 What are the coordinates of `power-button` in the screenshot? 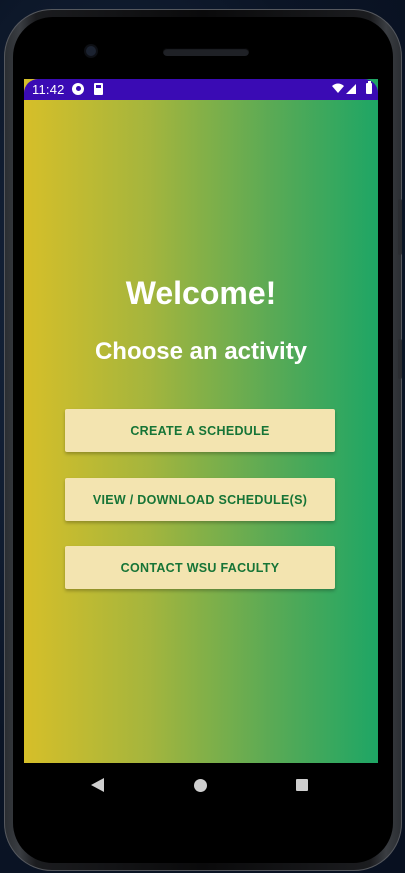 It's located at (400, 359).